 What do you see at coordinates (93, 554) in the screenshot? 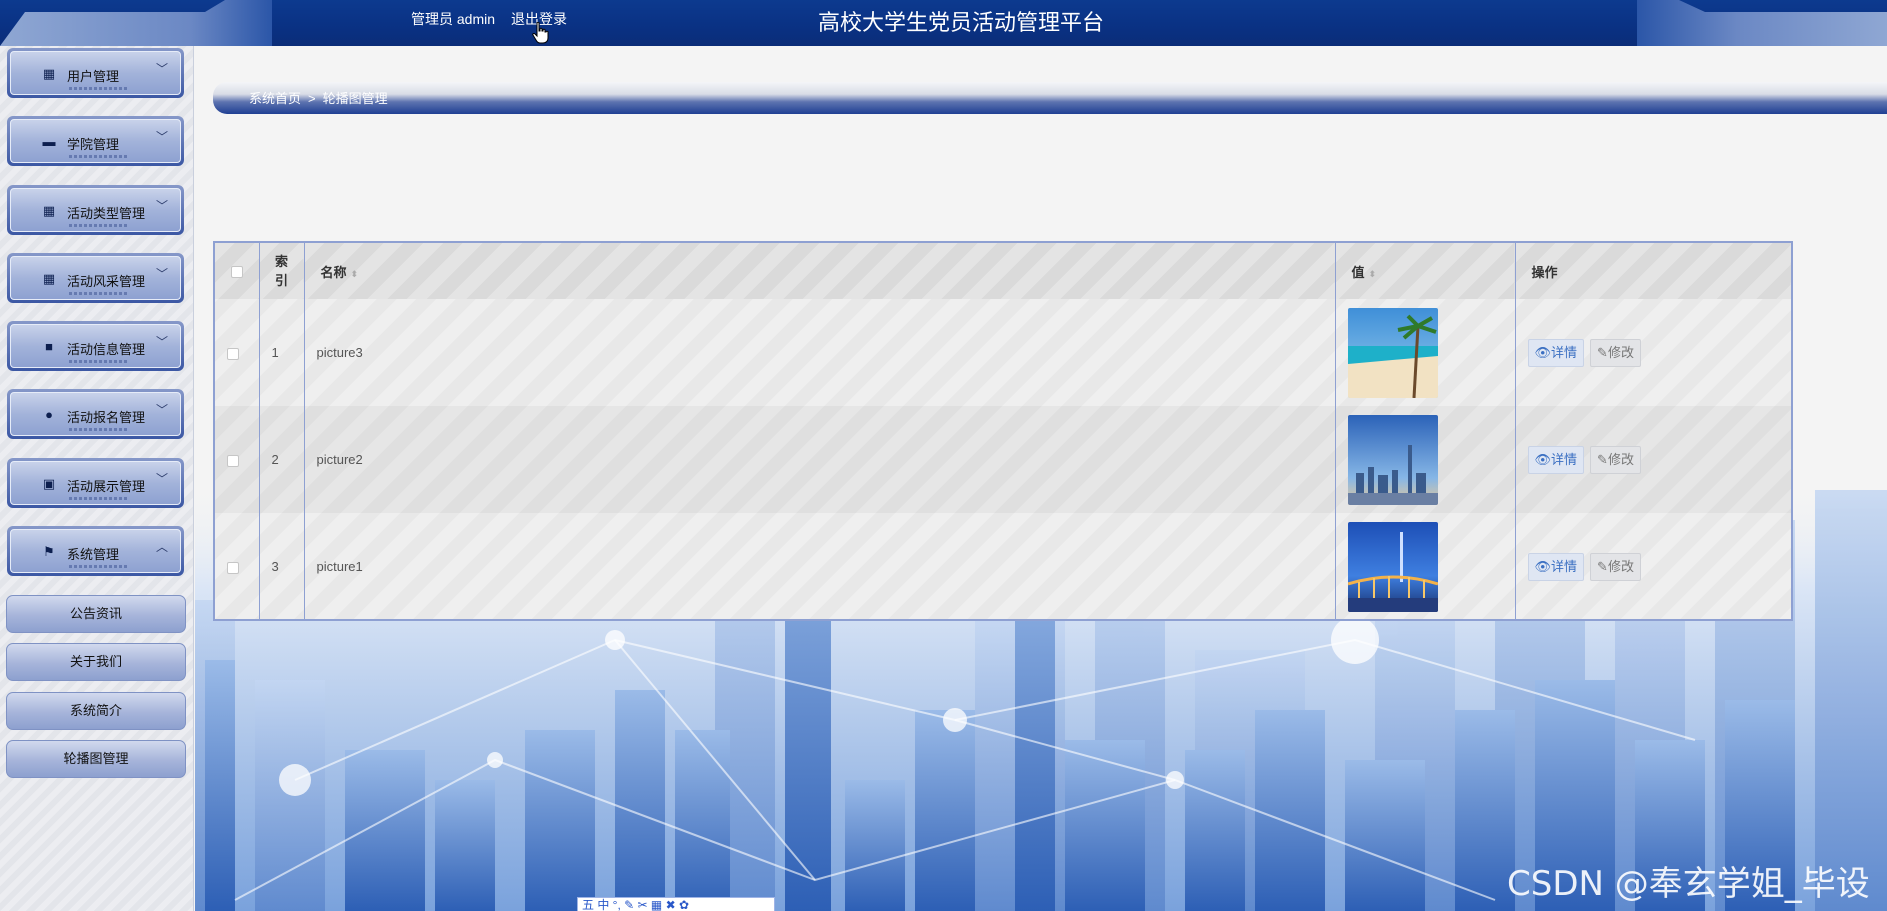
I see `sidebar-menu-label: 系统管理` at bounding box center [93, 554].